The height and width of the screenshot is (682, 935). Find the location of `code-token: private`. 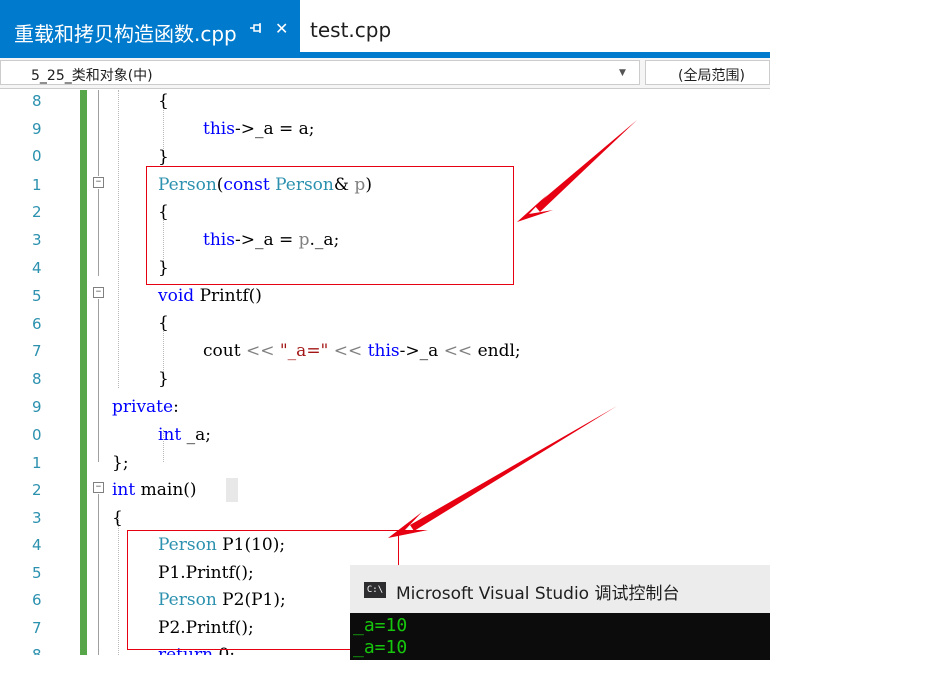

code-token: private is located at coordinates (143, 407).